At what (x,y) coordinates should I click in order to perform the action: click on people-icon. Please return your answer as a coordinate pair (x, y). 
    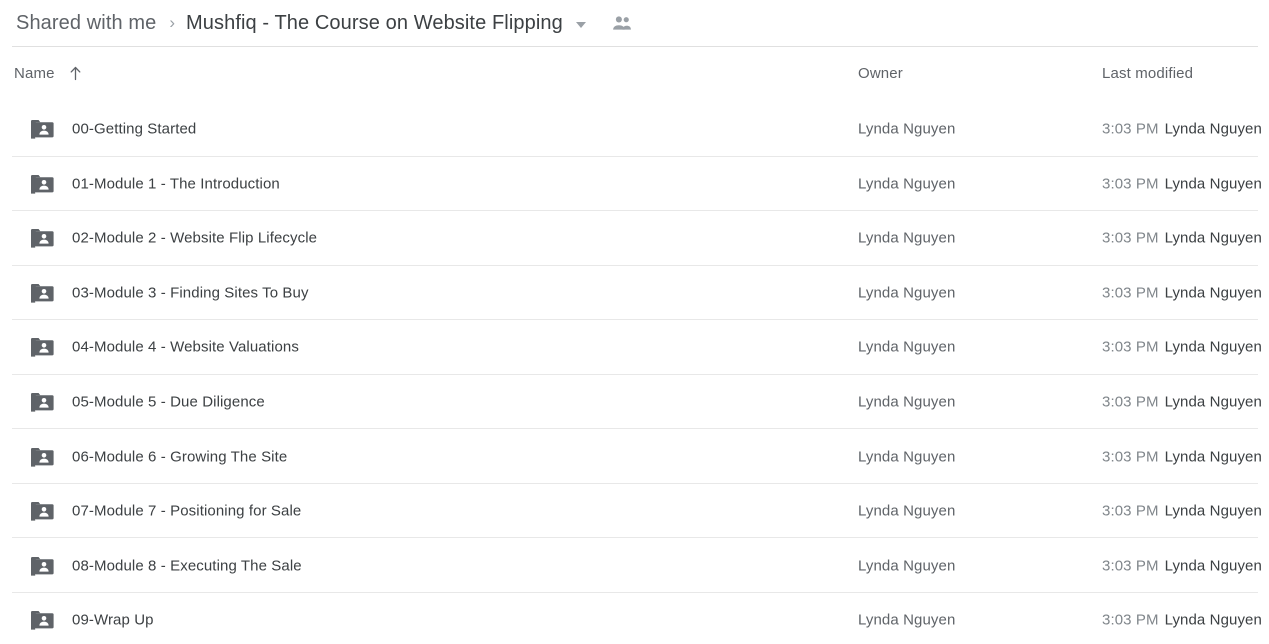
    Looking at the image, I should click on (622, 23).